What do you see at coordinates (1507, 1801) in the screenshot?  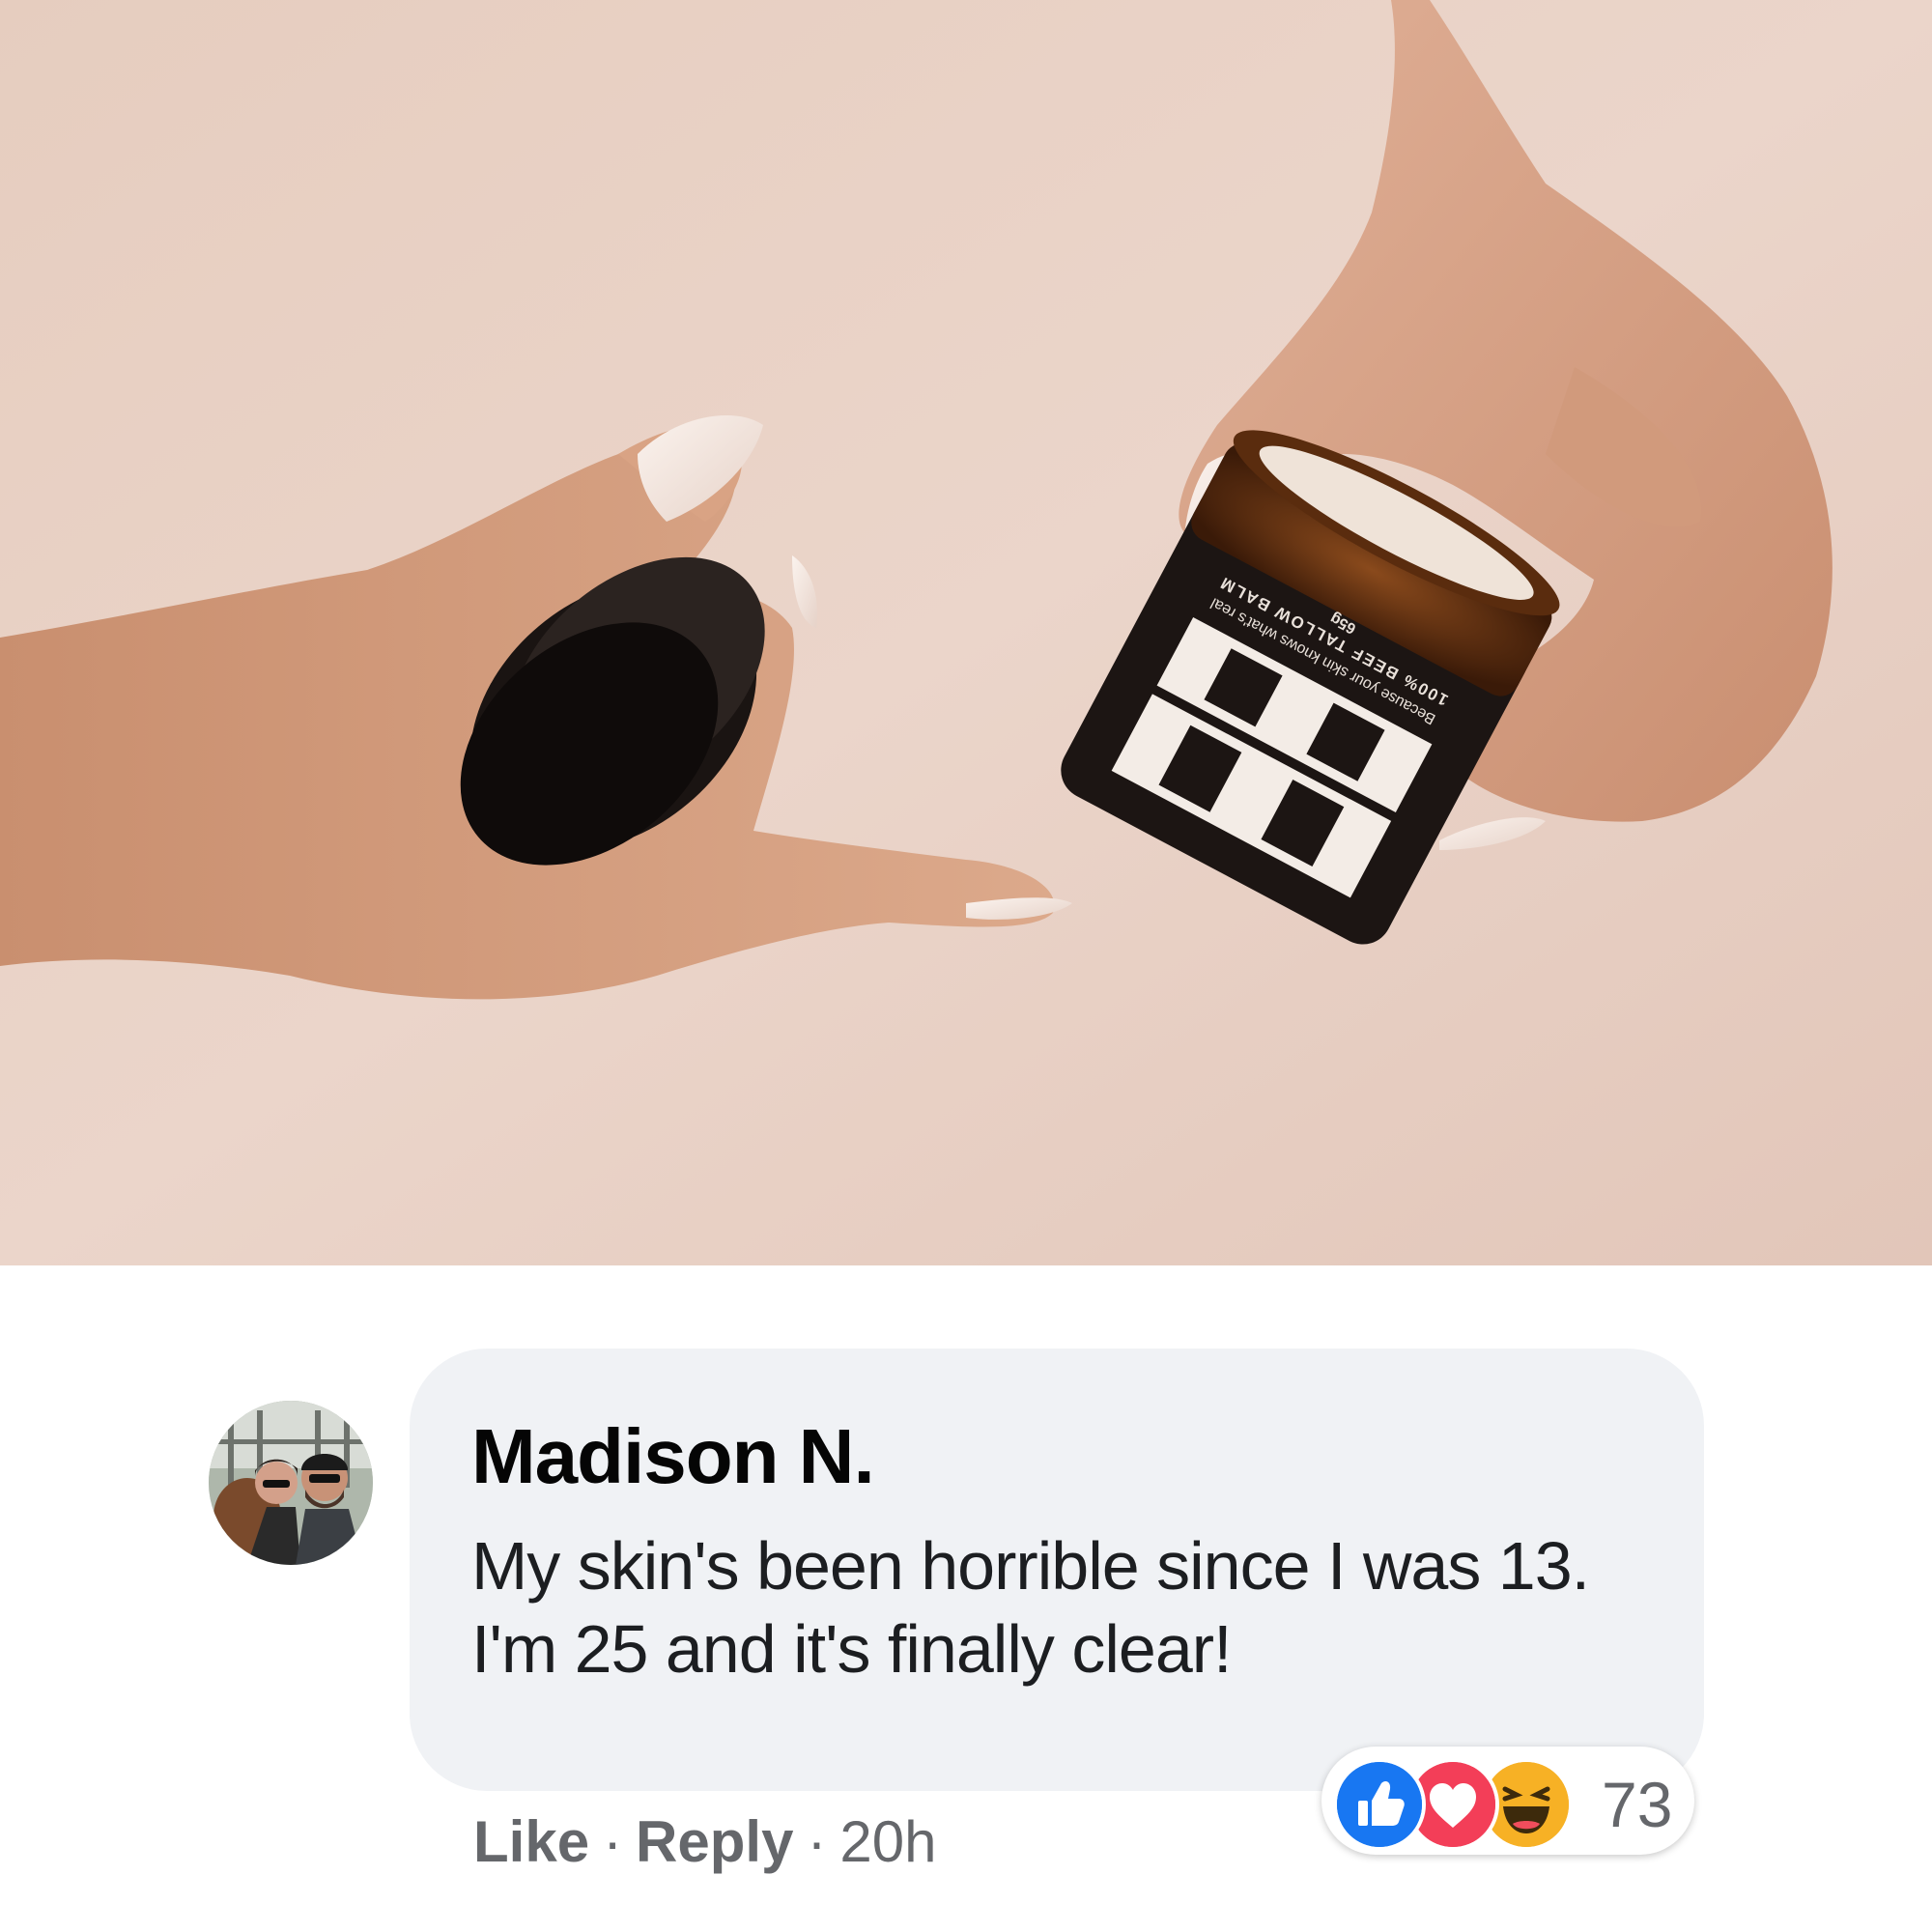 I see `reactions-summary: 73` at bounding box center [1507, 1801].